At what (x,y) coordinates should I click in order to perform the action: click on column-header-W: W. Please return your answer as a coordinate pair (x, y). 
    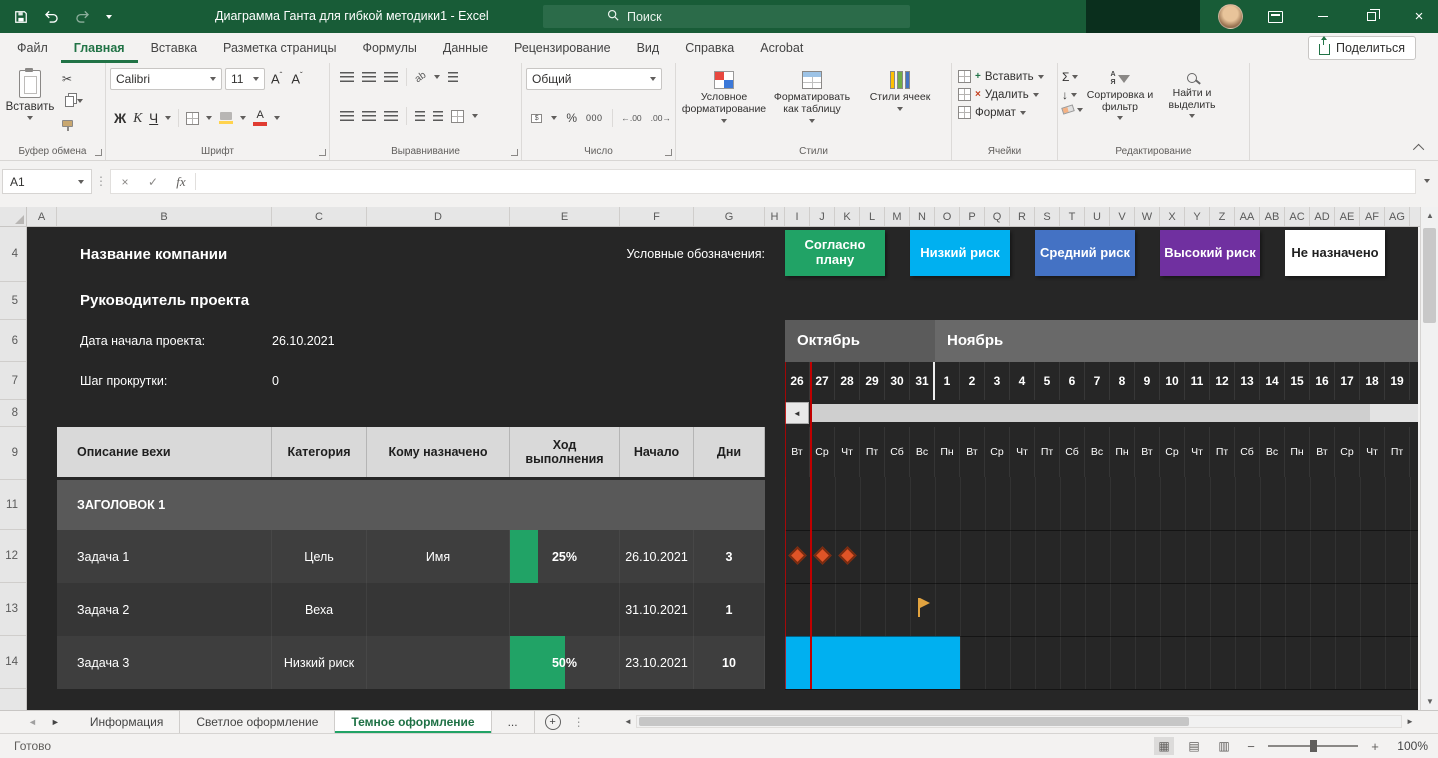
    Looking at the image, I should click on (1147, 216).